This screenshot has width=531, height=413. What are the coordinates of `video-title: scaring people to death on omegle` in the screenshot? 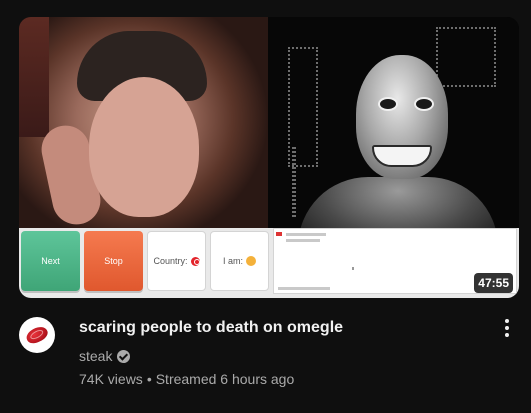 It's located at (279, 328).